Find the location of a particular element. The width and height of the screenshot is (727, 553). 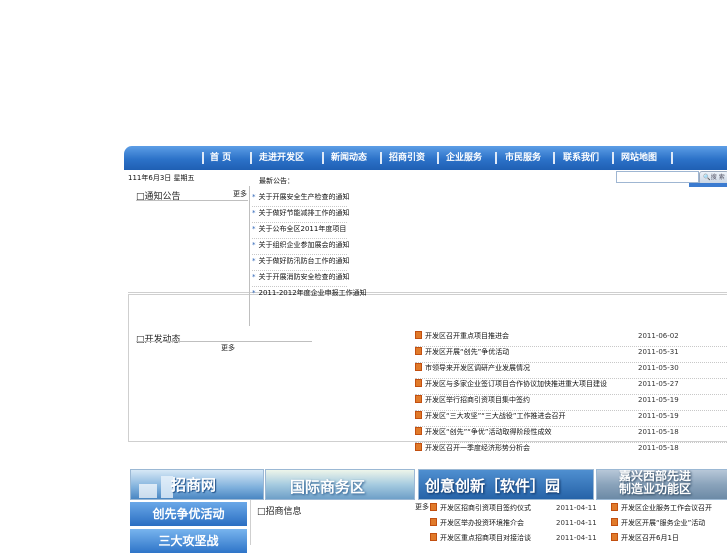

table-row: 开发区召开一季度经济形势分析会 2011-05-18 is located at coordinates (571, 450).